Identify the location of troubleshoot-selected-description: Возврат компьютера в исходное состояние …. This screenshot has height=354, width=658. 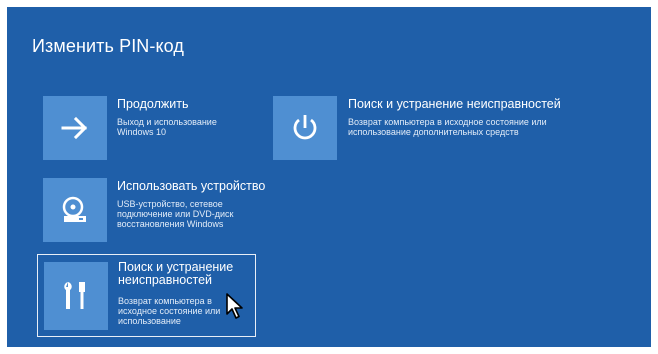
(169, 311).